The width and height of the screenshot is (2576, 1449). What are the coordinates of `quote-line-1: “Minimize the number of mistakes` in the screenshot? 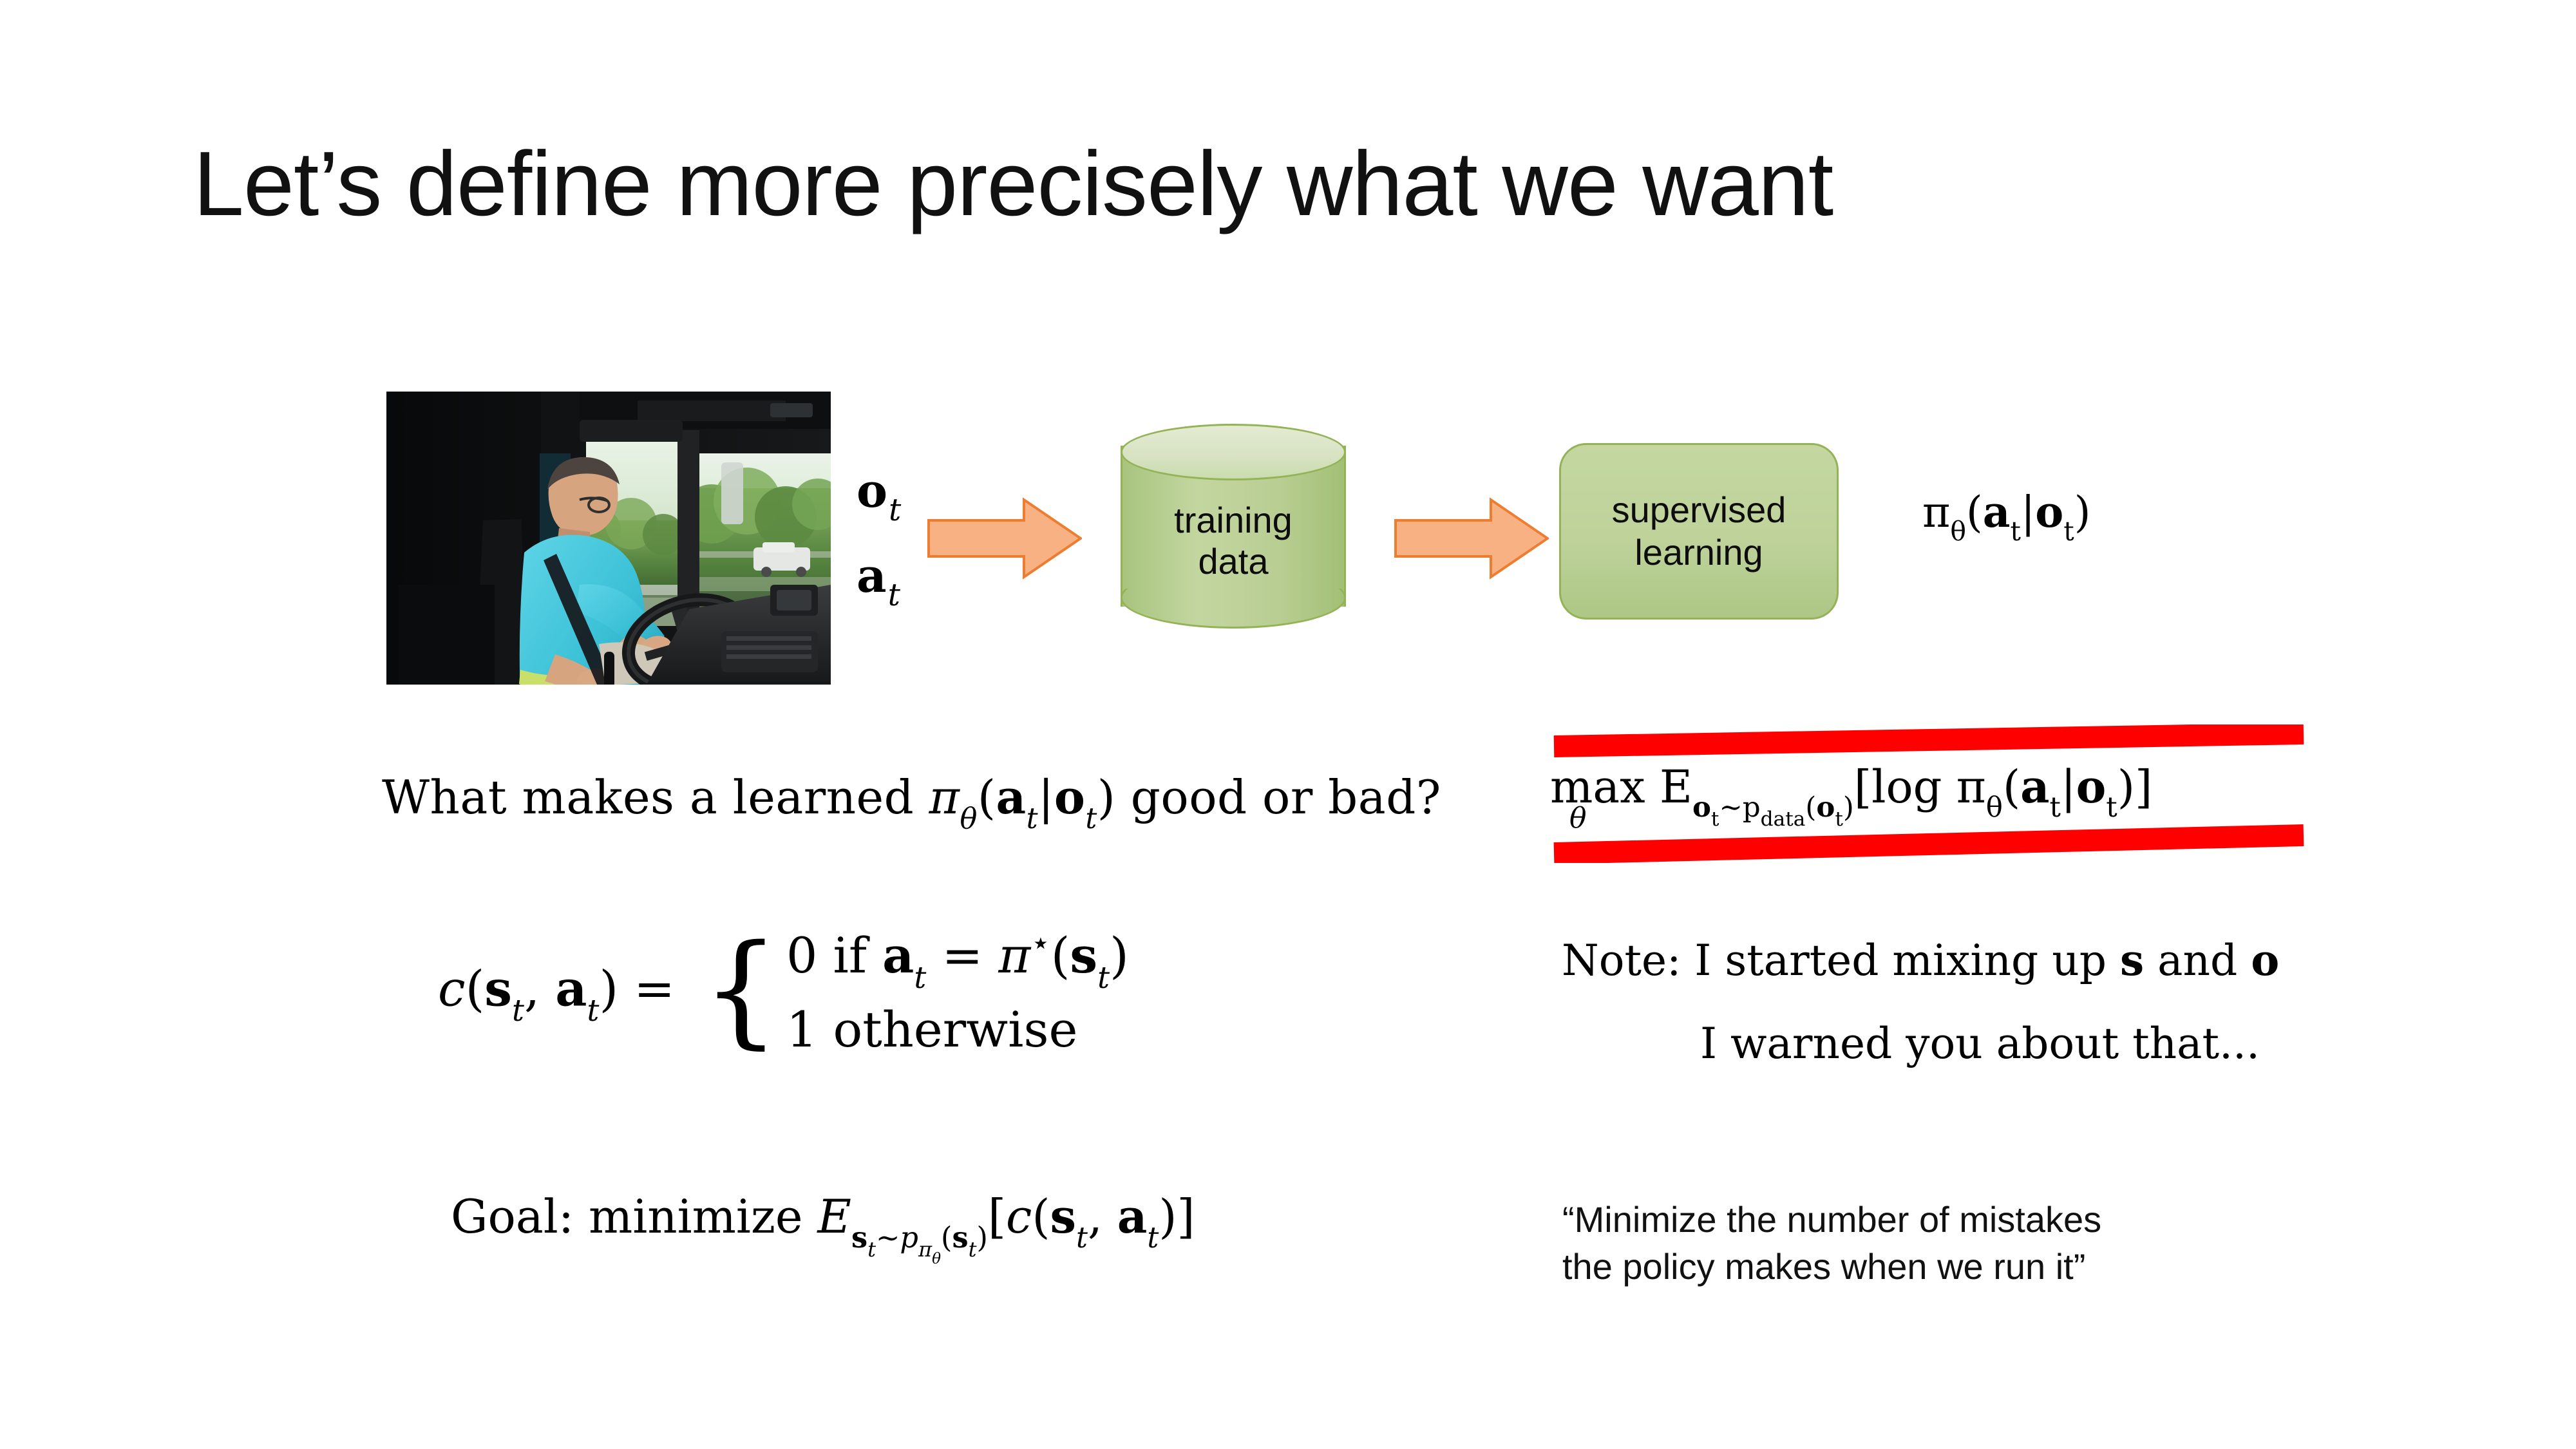 It's located at (1832, 1220).